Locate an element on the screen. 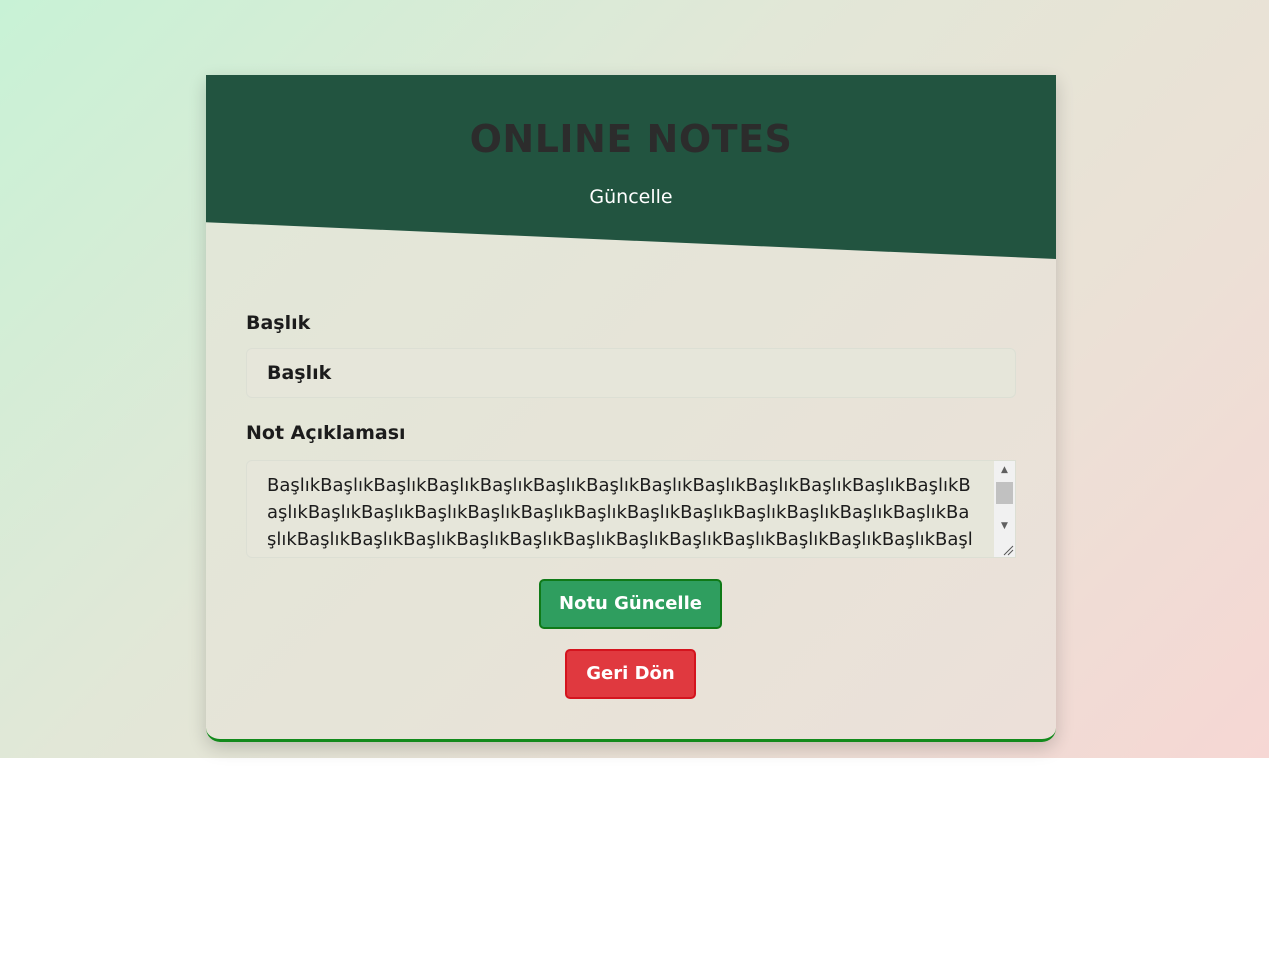  back-button: Geri Dön is located at coordinates (630, 674).